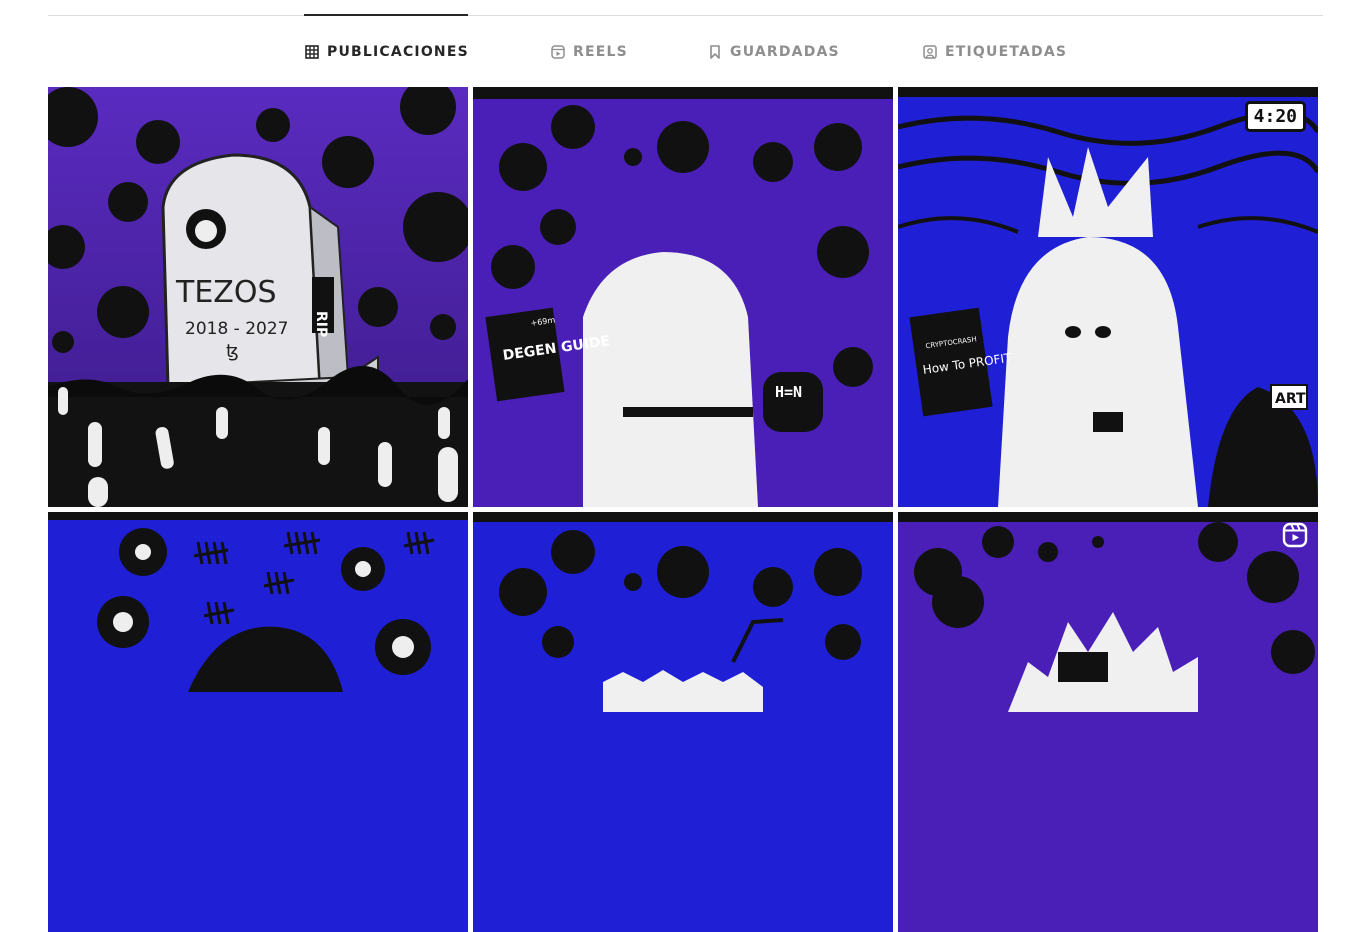  I want to click on sign-text: ART, so click(1290, 399).